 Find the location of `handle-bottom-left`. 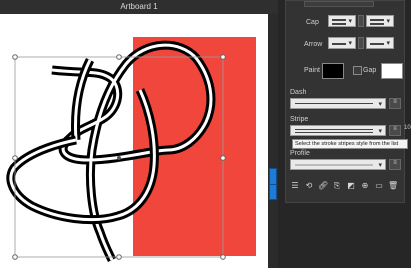

handle-bottom-left is located at coordinates (15, 257).